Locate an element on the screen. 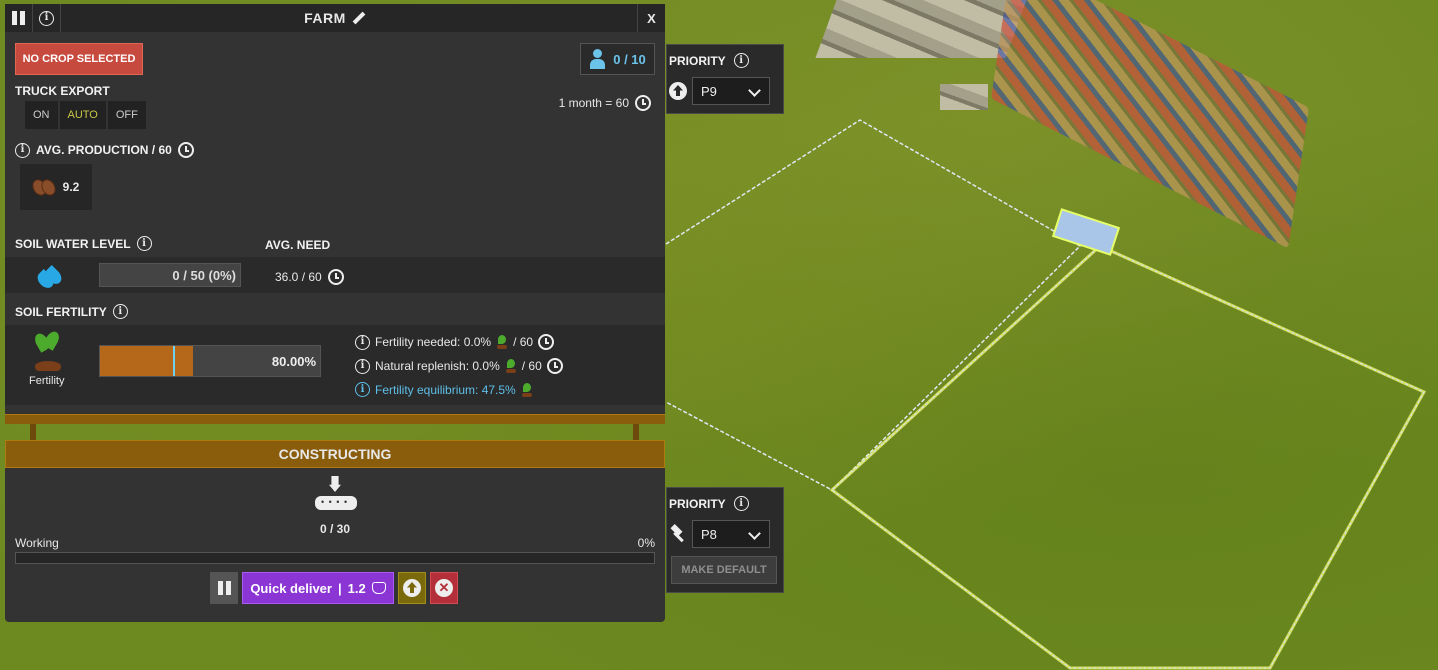  make-default-button: MAKE DEFAULT is located at coordinates (724, 570).